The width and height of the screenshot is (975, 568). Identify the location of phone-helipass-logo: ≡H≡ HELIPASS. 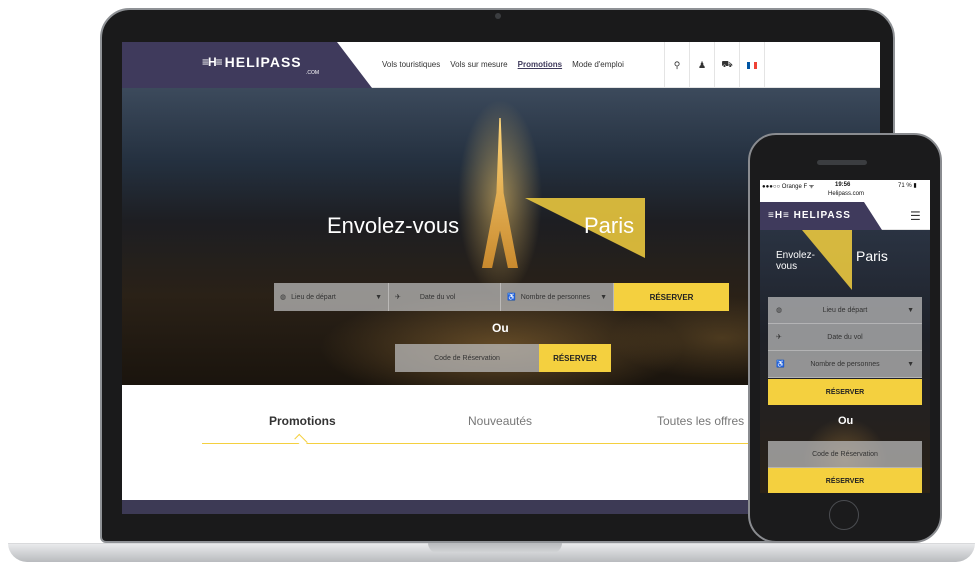
(809, 215).